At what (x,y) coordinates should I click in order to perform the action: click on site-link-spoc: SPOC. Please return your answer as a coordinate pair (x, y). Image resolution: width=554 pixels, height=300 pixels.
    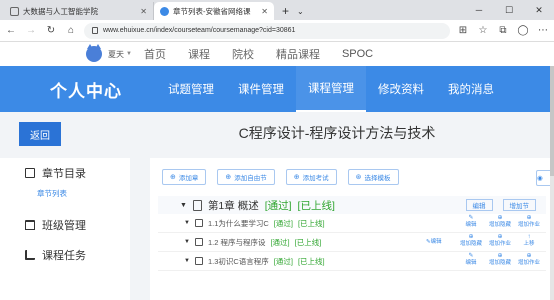
    Looking at the image, I should click on (357, 54).